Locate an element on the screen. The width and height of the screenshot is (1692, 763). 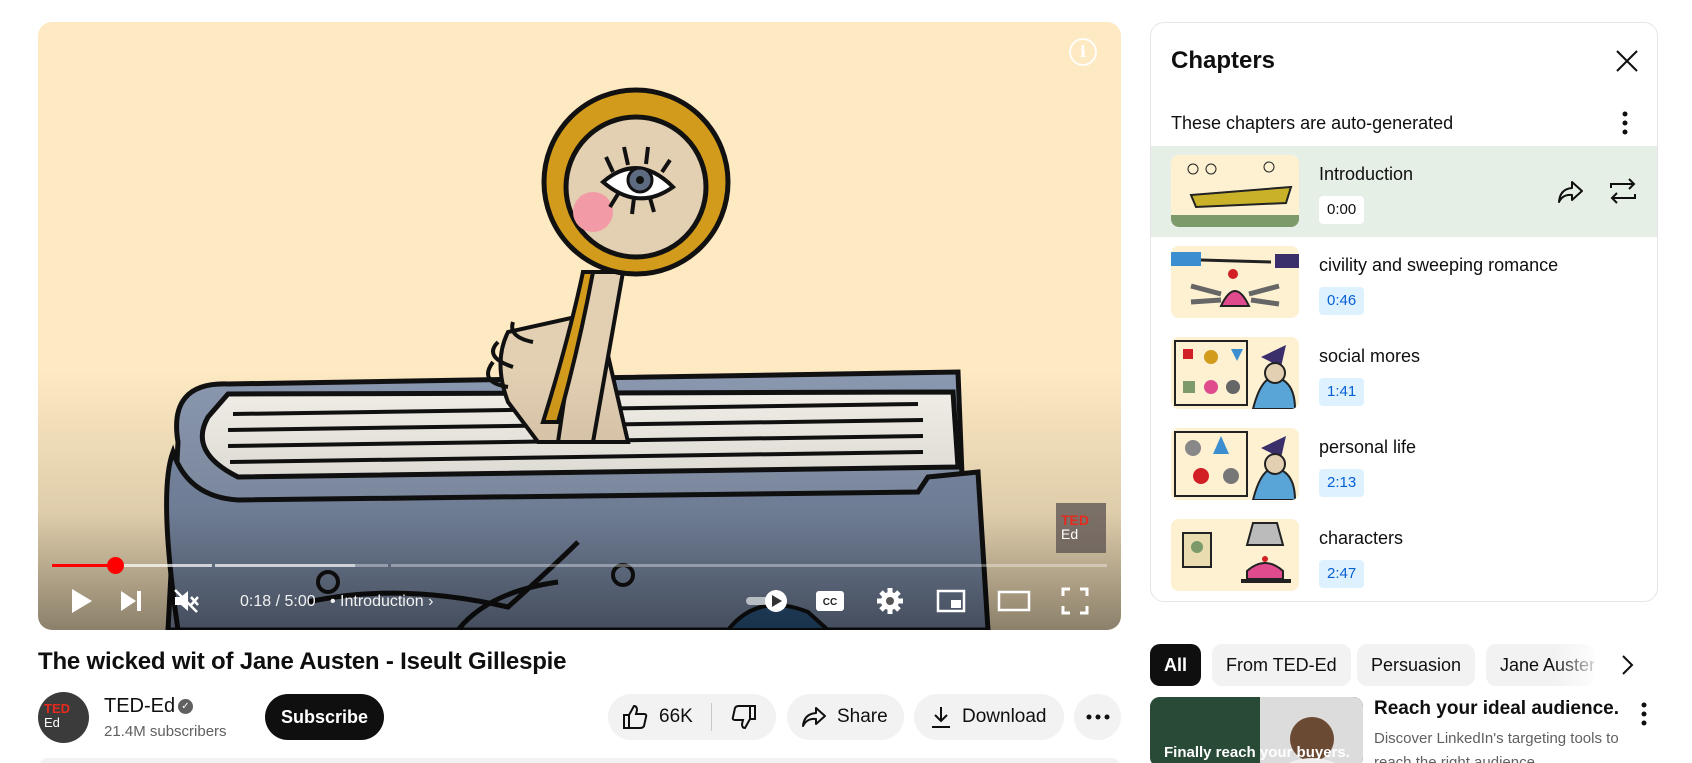
chapter-title: civility and sweeping romance is located at coordinates (1439, 265).